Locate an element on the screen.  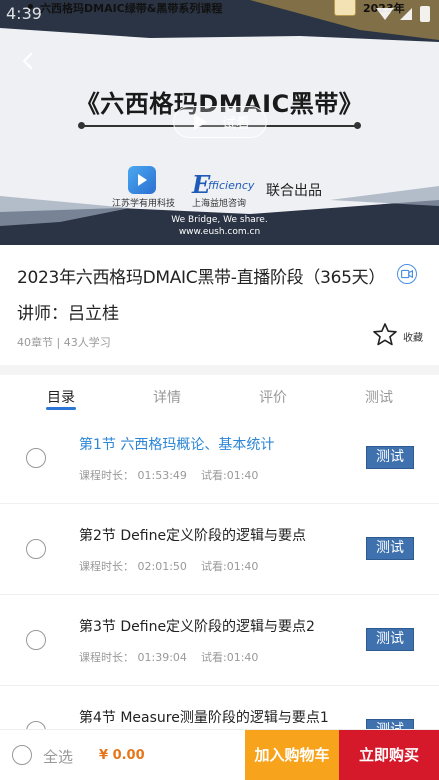
section-divider is located at coordinates (219, 370).